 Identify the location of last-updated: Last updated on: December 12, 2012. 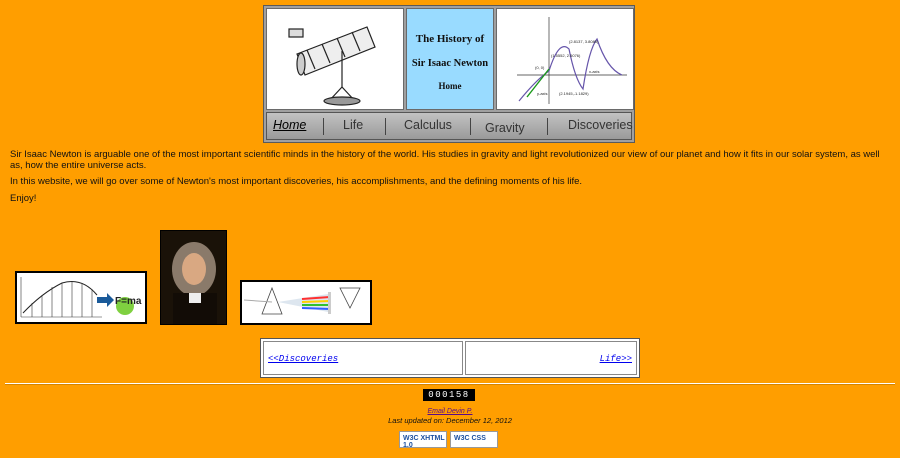
(450, 420).